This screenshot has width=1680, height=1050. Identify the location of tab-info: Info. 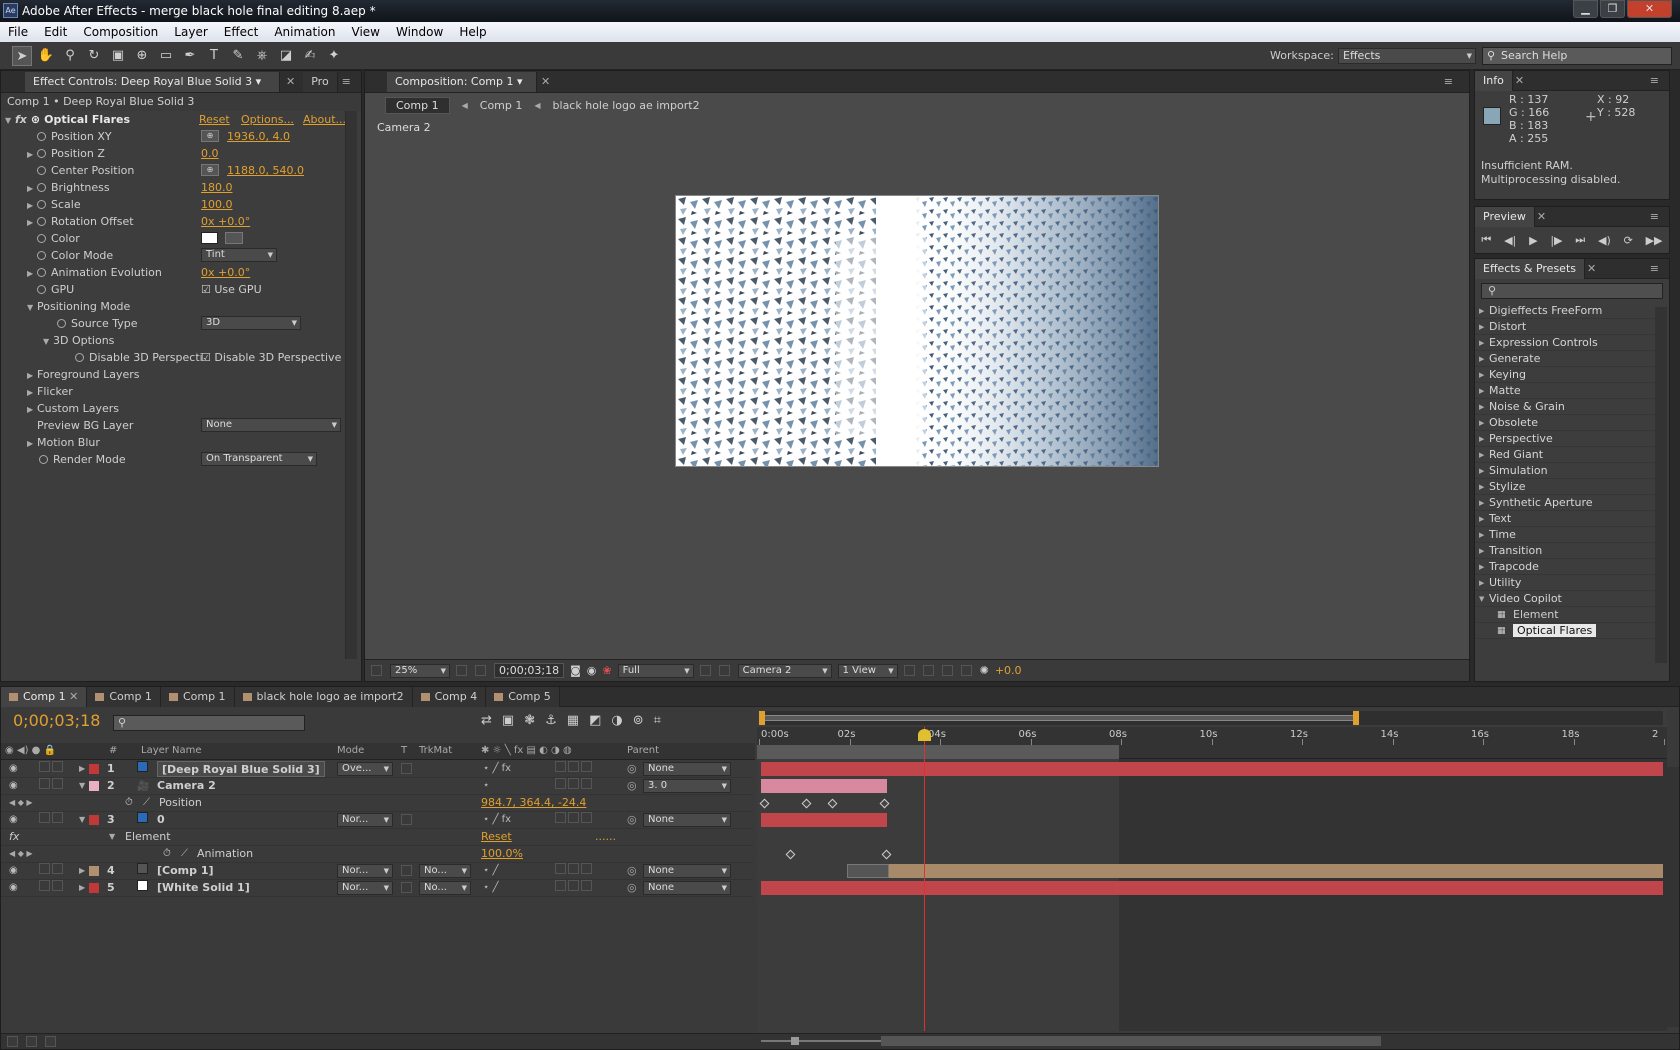
(1494, 80).